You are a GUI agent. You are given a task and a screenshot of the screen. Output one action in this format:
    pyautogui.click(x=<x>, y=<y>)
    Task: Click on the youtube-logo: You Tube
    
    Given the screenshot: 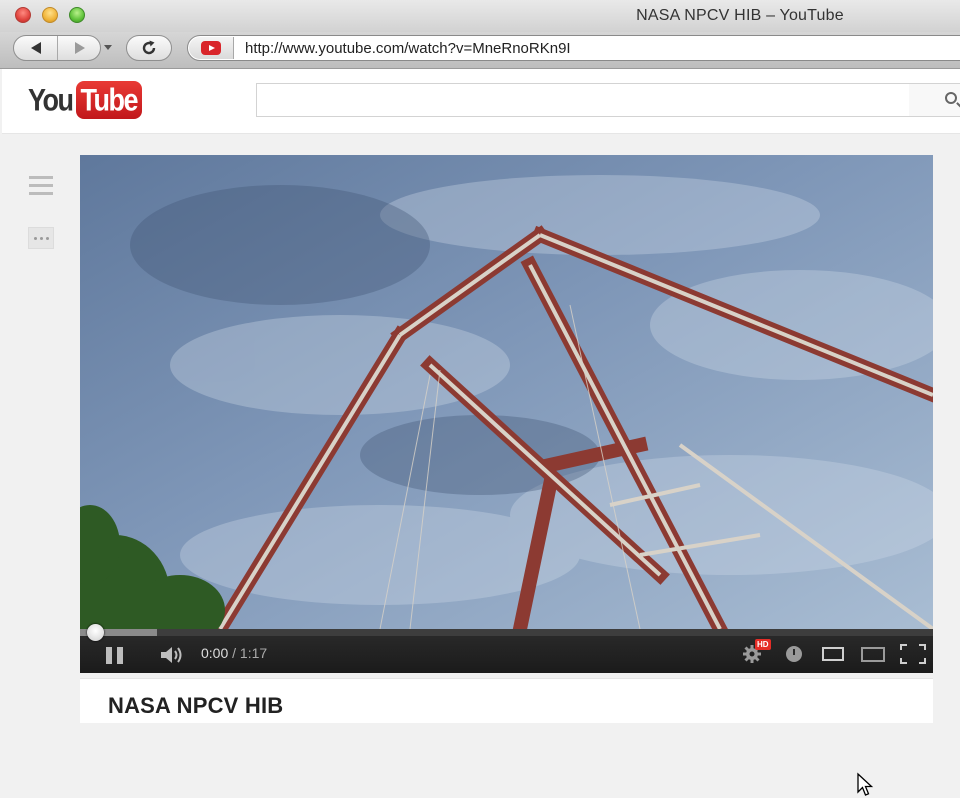 What is the action you would take?
    pyautogui.click(x=85, y=100)
    